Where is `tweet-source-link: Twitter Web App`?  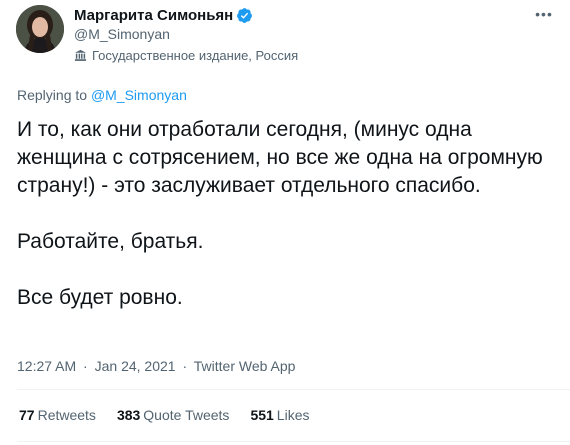 tweet-source-link: Twitter Web App is located at coordinates (245, 366).